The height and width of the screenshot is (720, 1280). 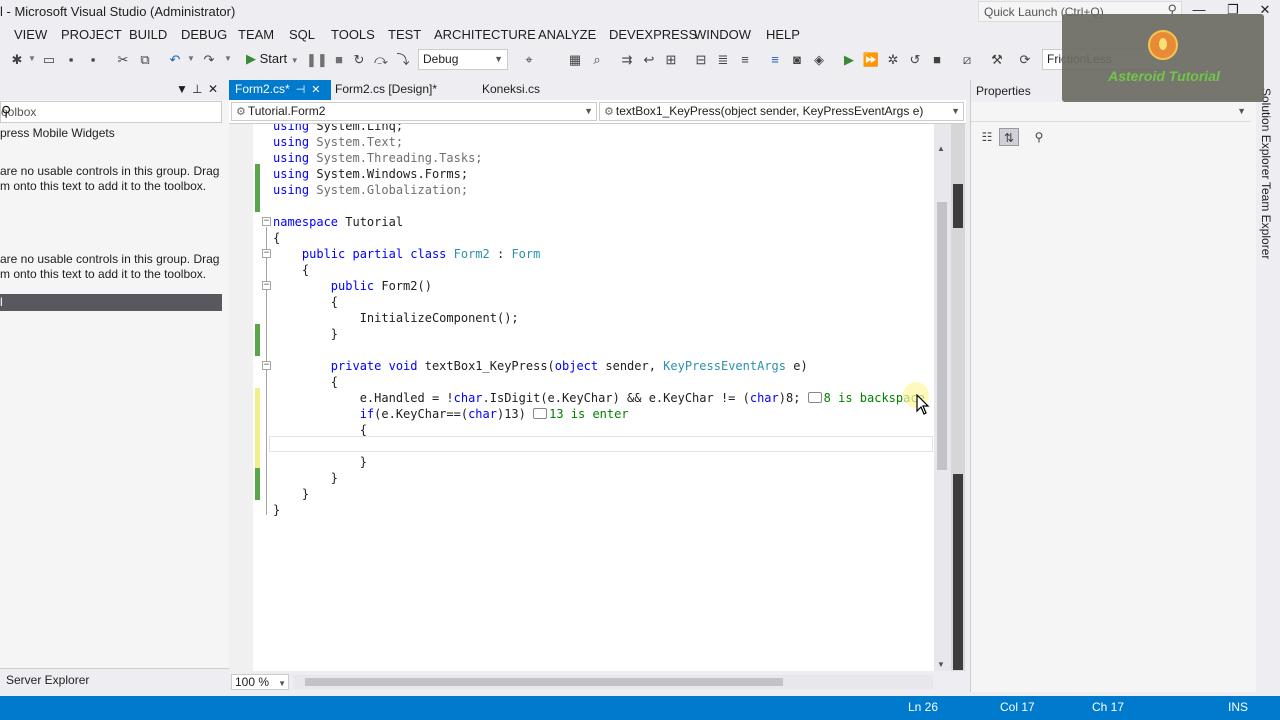 What do you see at coordinates (529, 60) in the screenshot?
I see `target-icon: ⌖` at bounding box center [529, 60].